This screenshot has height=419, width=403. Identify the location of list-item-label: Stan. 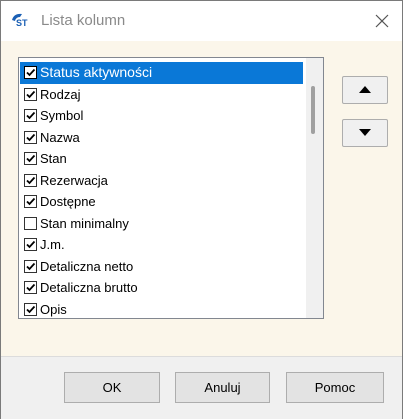
(53, 158).